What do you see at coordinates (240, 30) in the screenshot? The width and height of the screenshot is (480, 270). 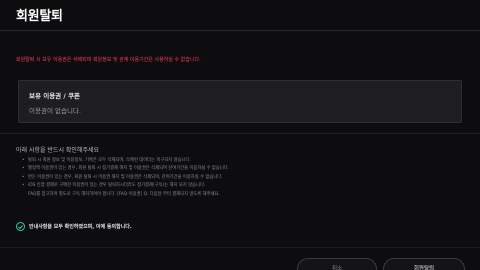 I see `title-divider` at bounding box center [240, 30].